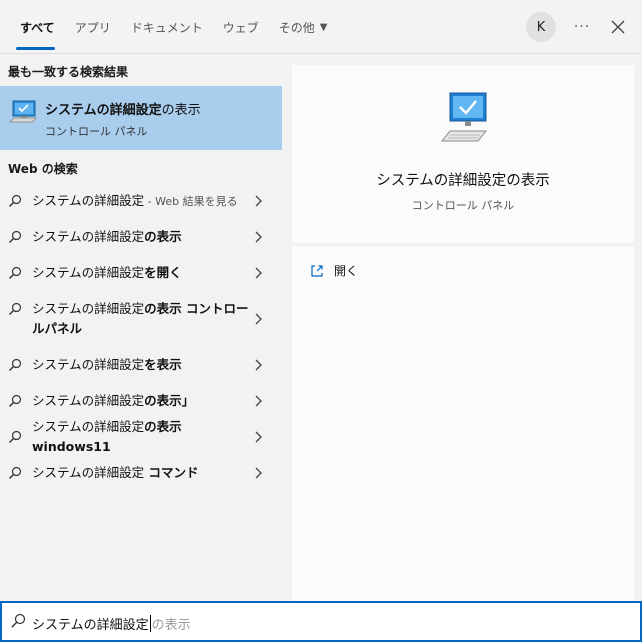  What do you see at coordinates (163, 364) in the screenshot?
I see `suggestion-text: を表示` at bounding box center [163, 364].